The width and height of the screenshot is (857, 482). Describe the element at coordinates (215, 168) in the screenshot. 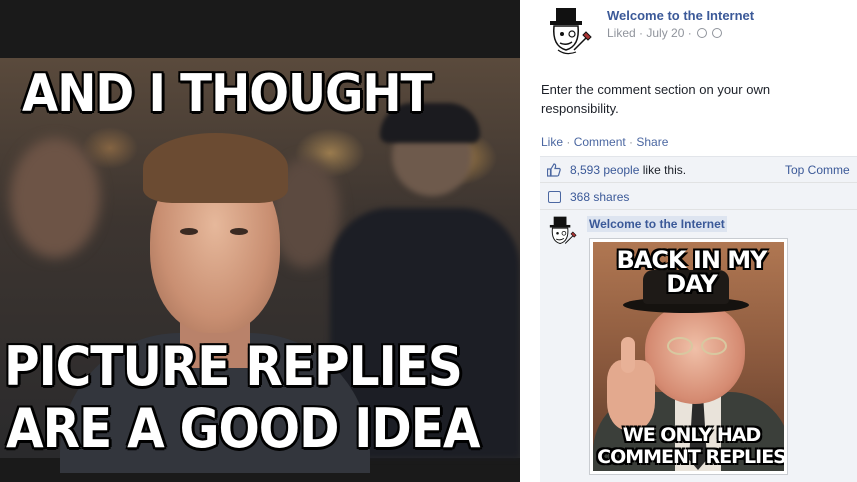

I see `person-hair` at that location.